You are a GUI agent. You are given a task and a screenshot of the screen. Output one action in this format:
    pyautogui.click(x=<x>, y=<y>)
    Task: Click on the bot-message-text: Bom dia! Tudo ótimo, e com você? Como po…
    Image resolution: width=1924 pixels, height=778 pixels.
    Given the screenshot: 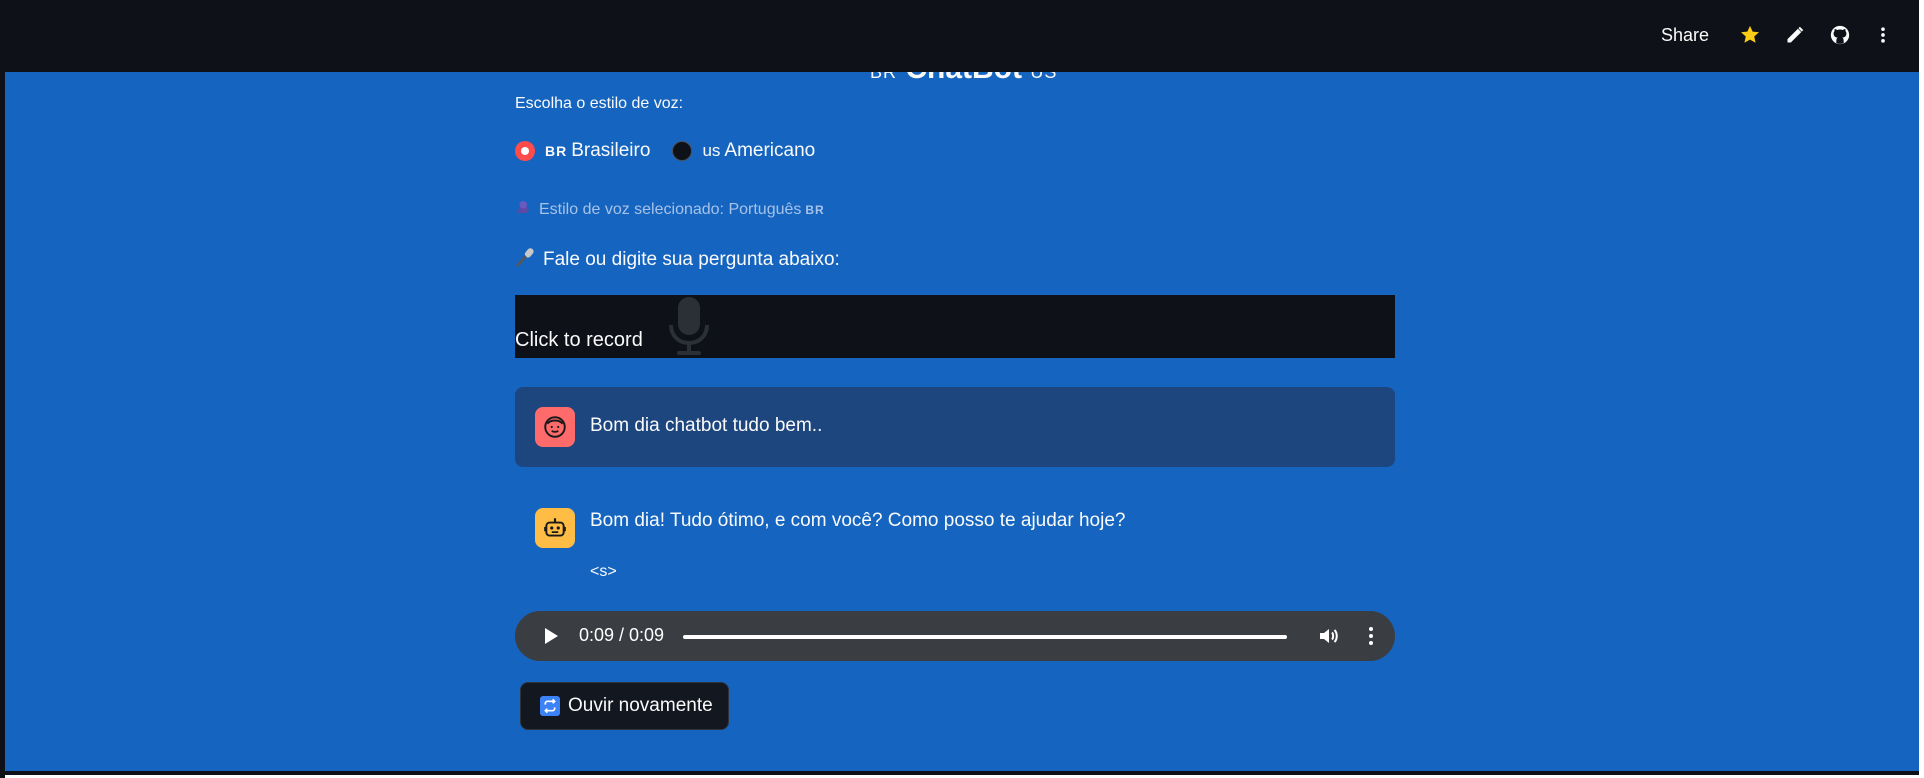 What is the action you would take?
    pyautogui.click(x=858, y=520)
    